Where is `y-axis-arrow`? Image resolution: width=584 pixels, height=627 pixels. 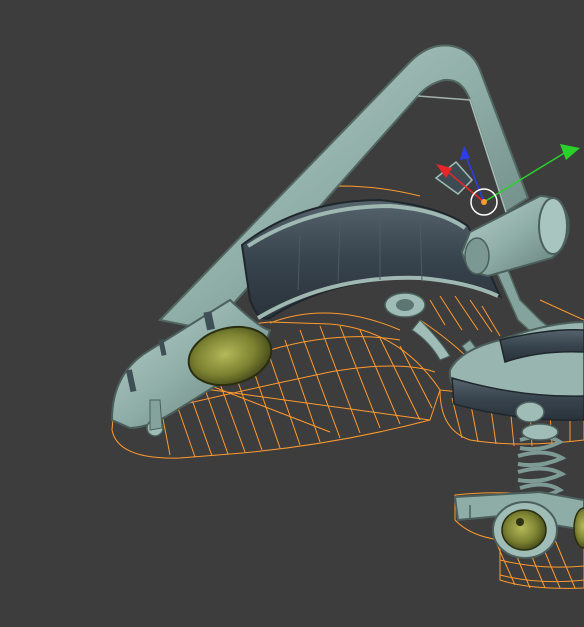 y-axis-arrow is located at coordinates (570, 152).